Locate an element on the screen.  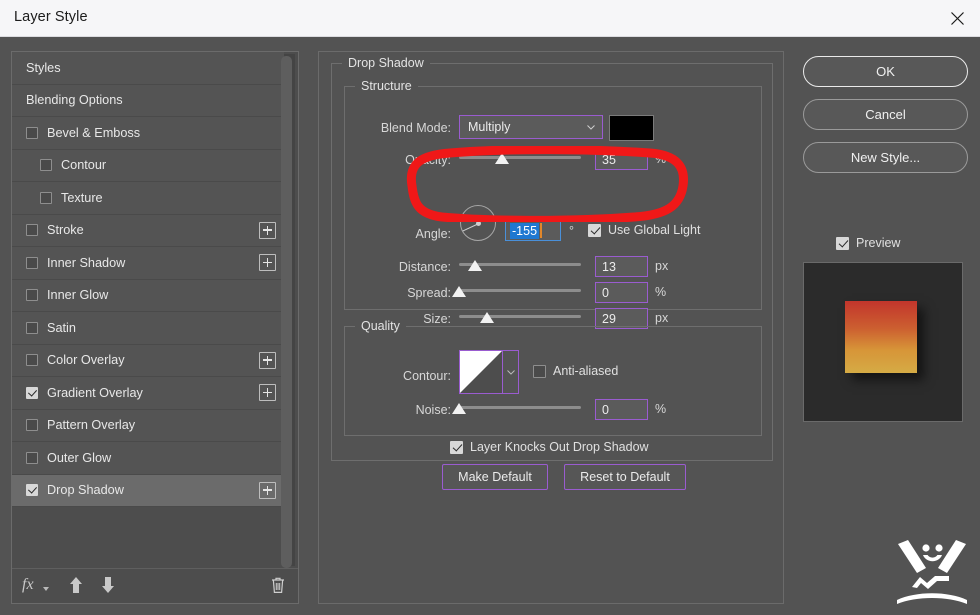
opacity-label: Opacity: is located at coordinates (428, 160).